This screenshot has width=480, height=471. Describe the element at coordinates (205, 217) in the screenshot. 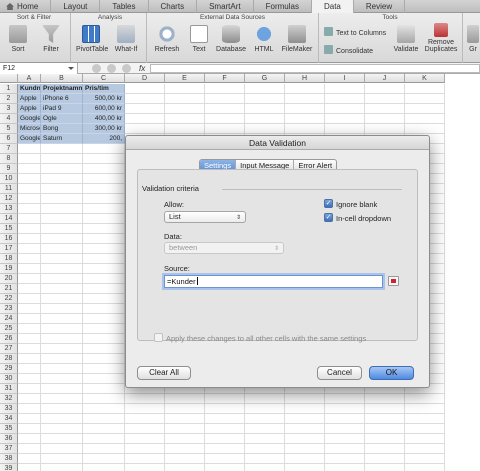

I see `allow-select: List ⇕` at that location.